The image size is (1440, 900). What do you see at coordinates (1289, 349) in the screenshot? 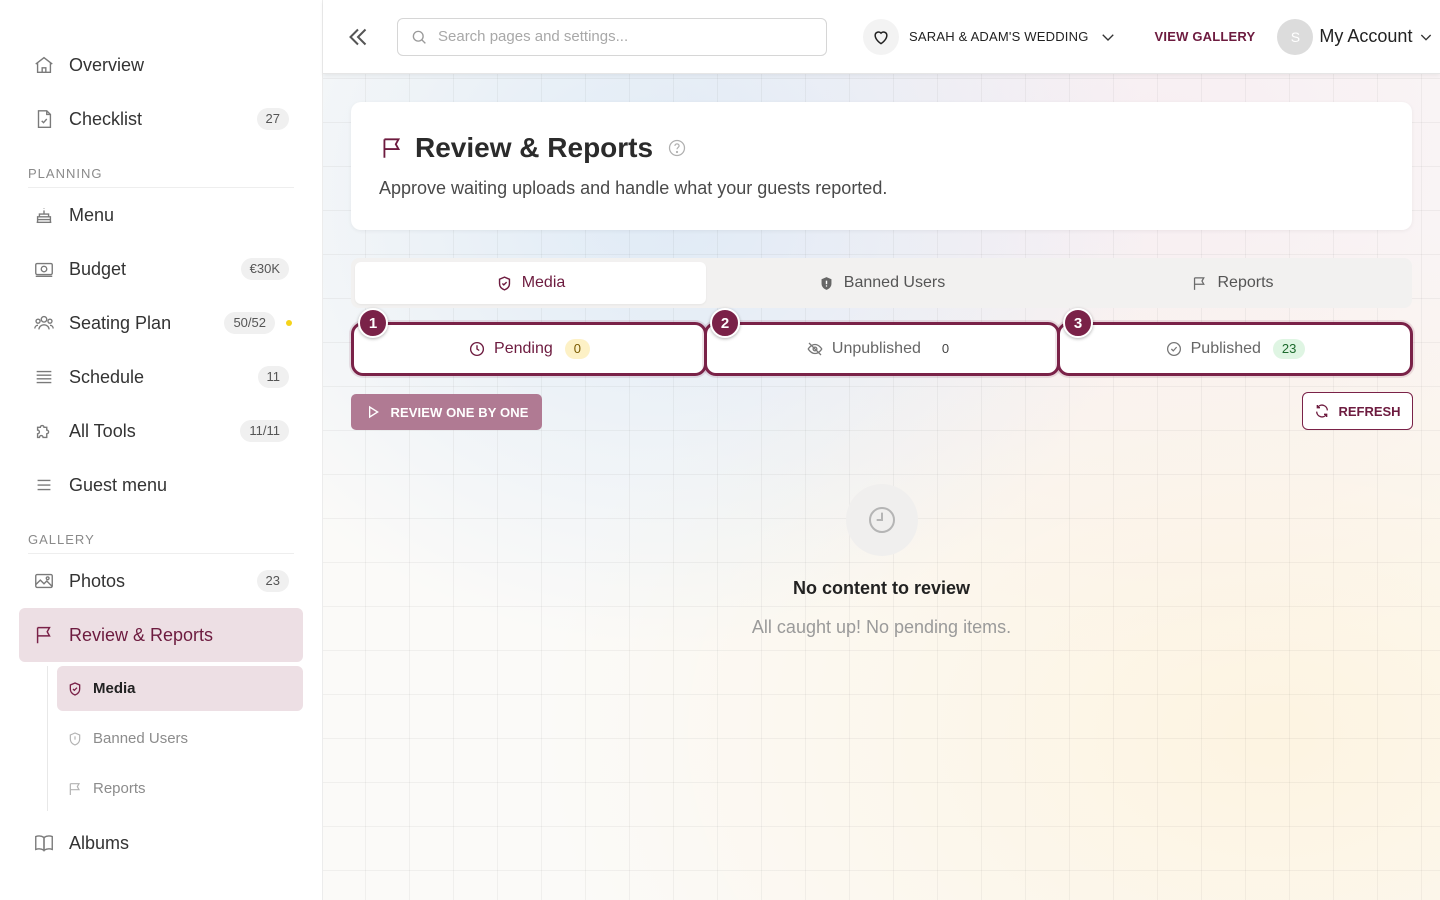
I see `published-count-badge: 23` at bounding box center [1289, 349].